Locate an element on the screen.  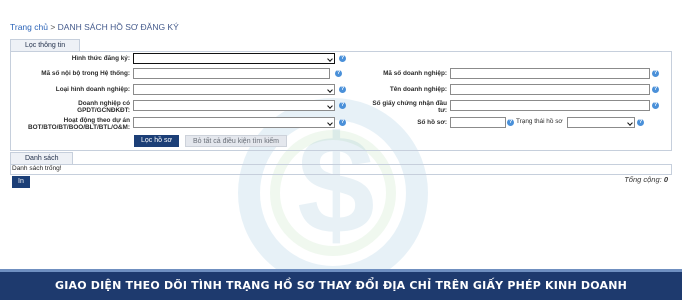
label-so-ho-so: Số hồ sơ: is located at coordinates (432, 122).